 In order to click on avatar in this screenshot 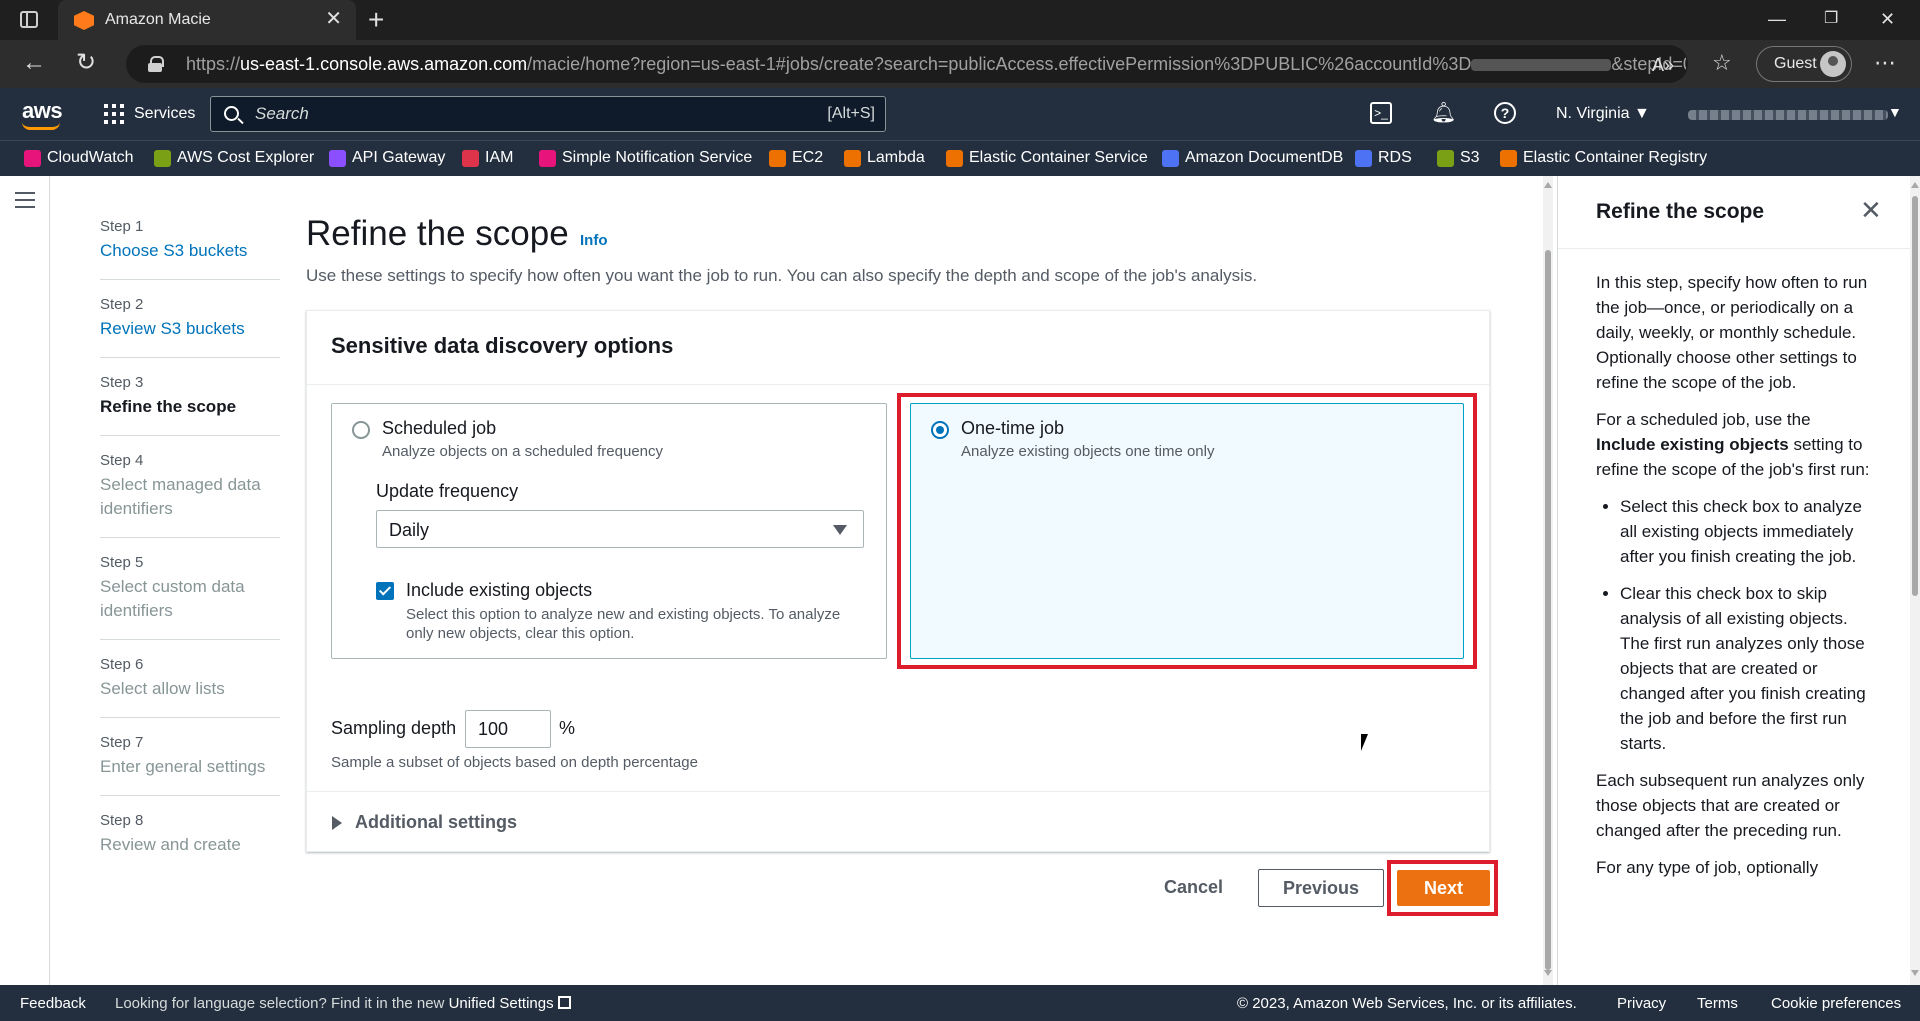, I will do `click(1833, 64)`.